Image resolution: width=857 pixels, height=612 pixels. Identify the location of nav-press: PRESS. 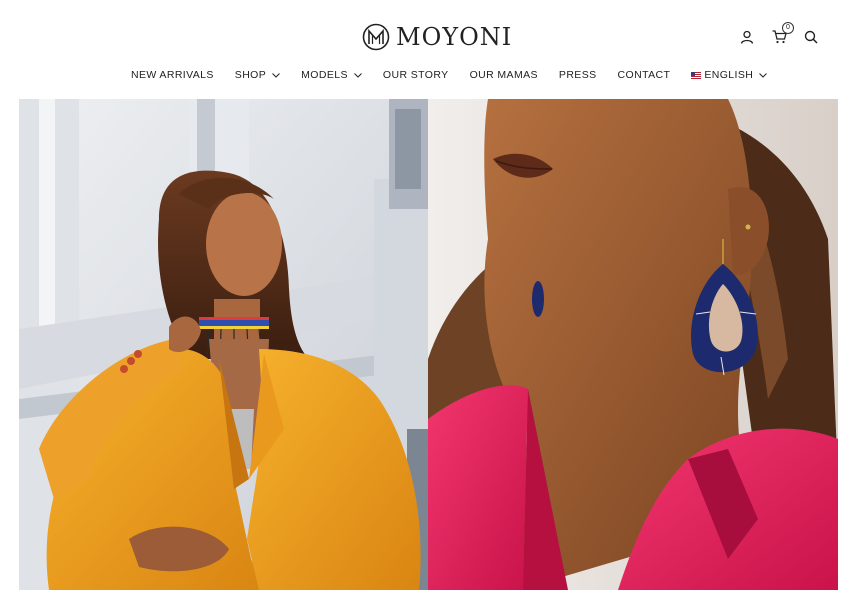
(578, 75).